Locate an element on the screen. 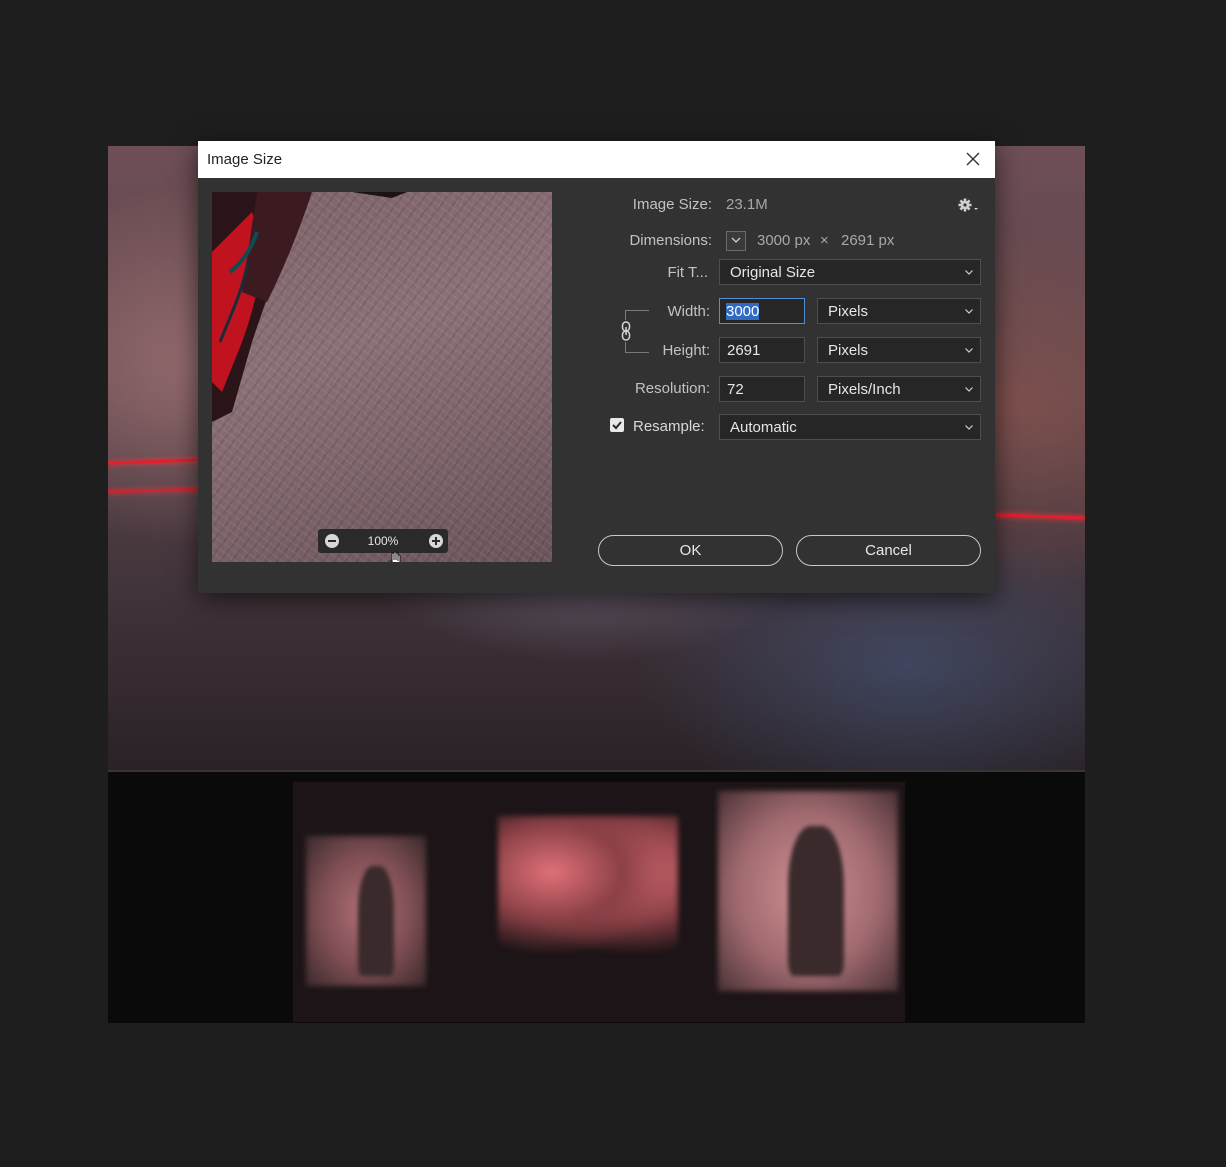 The width and height of the screenshot is (1226, 1167). fit-to-select: Original Size is located at coordinates (850, 272).